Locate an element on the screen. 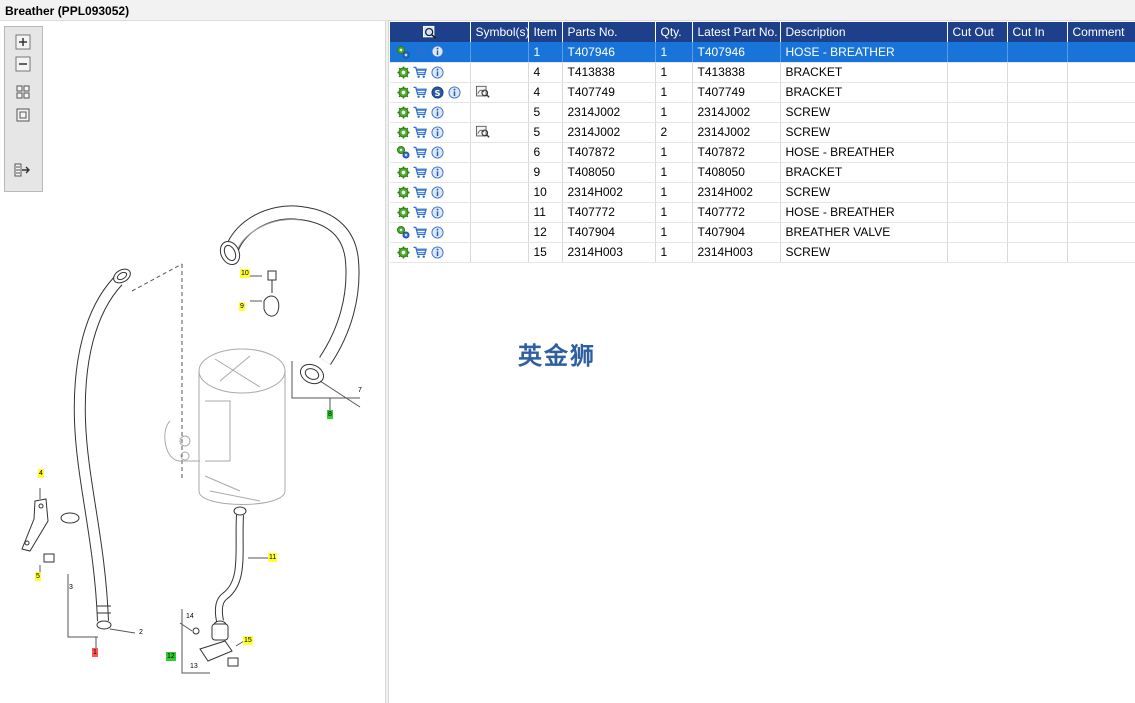 The width and height of the screenshot is (1135, 703). column-header-symbols: Symbol(s) is located at coordinates (499, 32).